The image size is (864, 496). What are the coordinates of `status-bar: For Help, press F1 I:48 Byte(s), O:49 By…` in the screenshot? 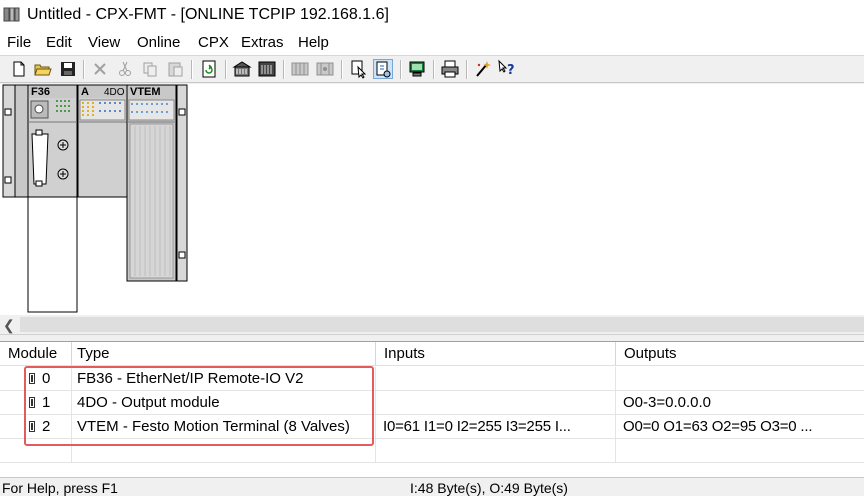 It's located at (432, 486).